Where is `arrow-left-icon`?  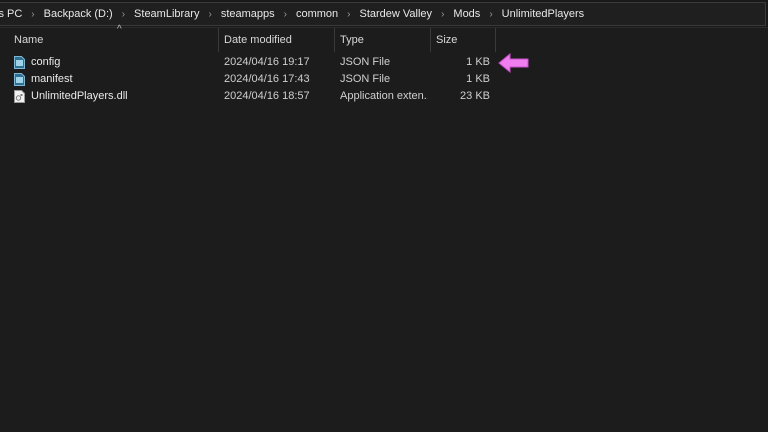
arrow-left-icon is located at coordinates (513, 63).